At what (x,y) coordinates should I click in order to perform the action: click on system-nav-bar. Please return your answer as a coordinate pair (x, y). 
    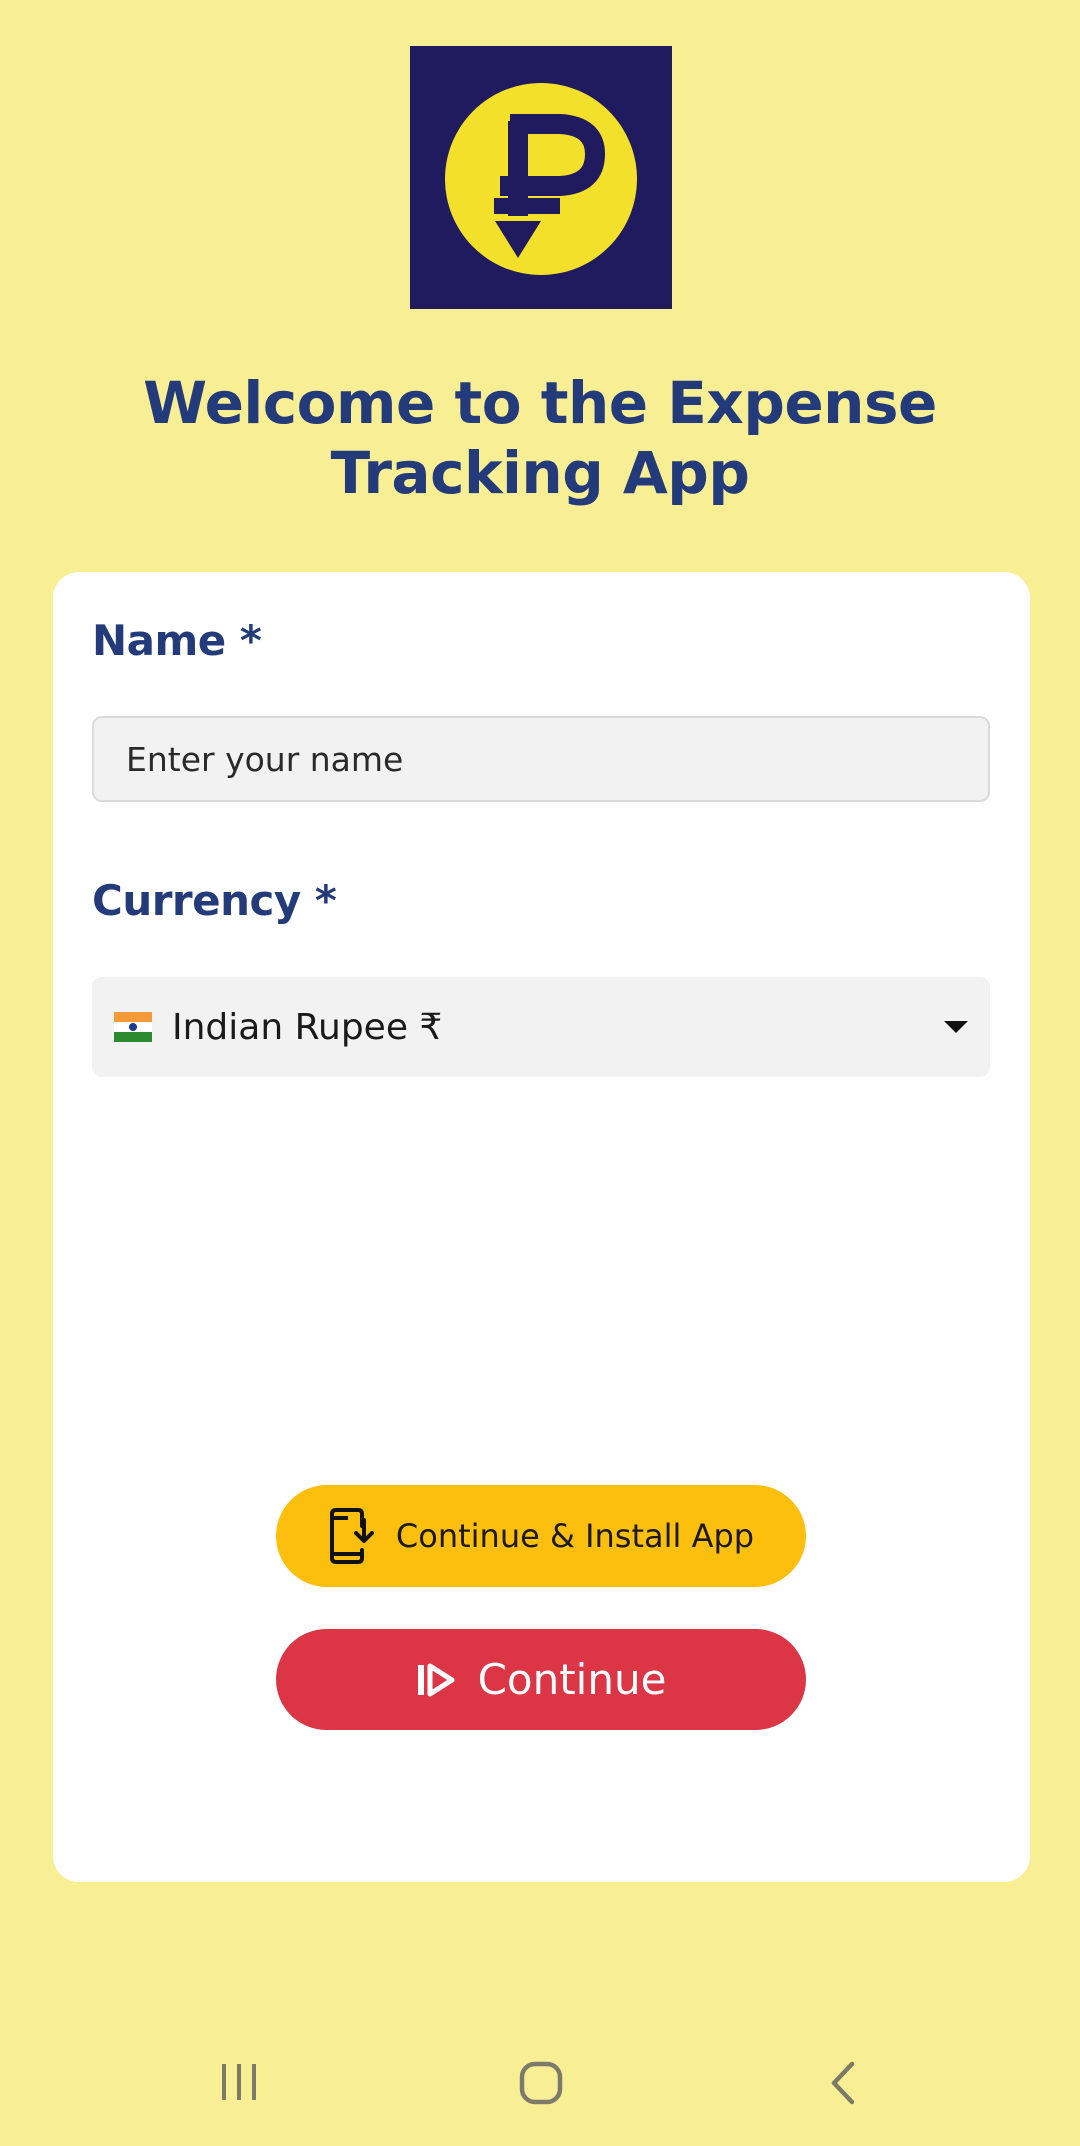
    Looking at the image, I should click on (540, 2085).